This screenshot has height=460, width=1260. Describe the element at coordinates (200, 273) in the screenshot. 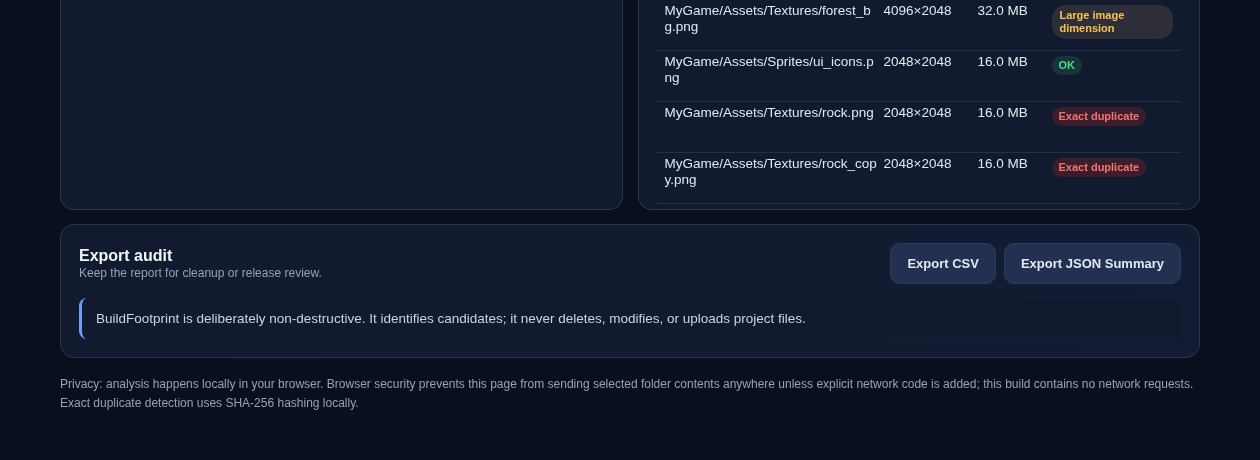

I see `section-subtitle: Keep the report for cleanup or release review.` at that location.